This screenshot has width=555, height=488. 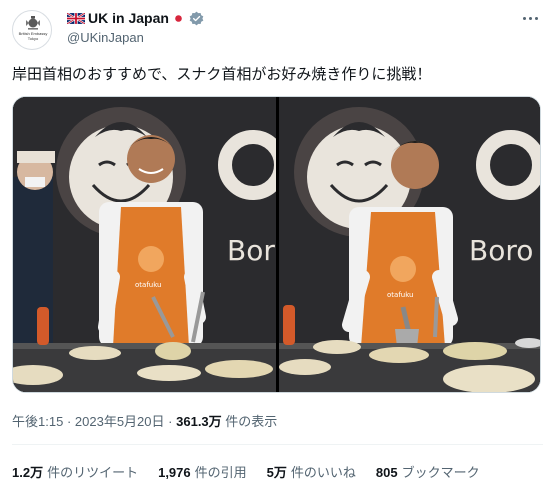 What do you see at coordinates (178, 18) in the screenshot?
I see `japan-flag-icon` at bounding box center [178, 18].